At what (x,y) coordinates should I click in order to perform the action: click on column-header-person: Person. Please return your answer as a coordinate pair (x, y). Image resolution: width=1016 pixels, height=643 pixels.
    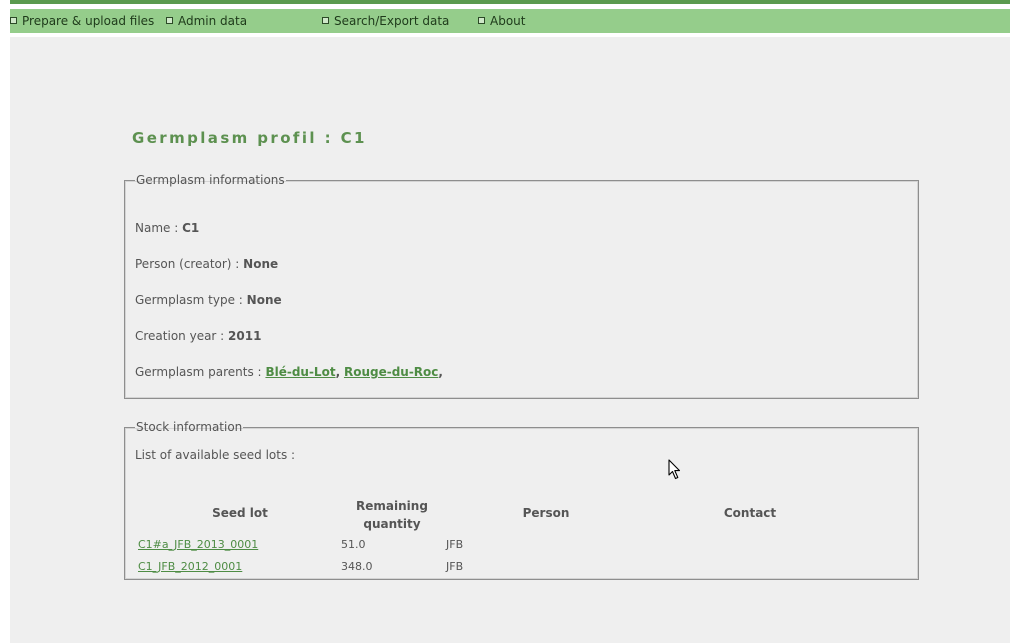
    Looking at the image, I should click on (546, 513).